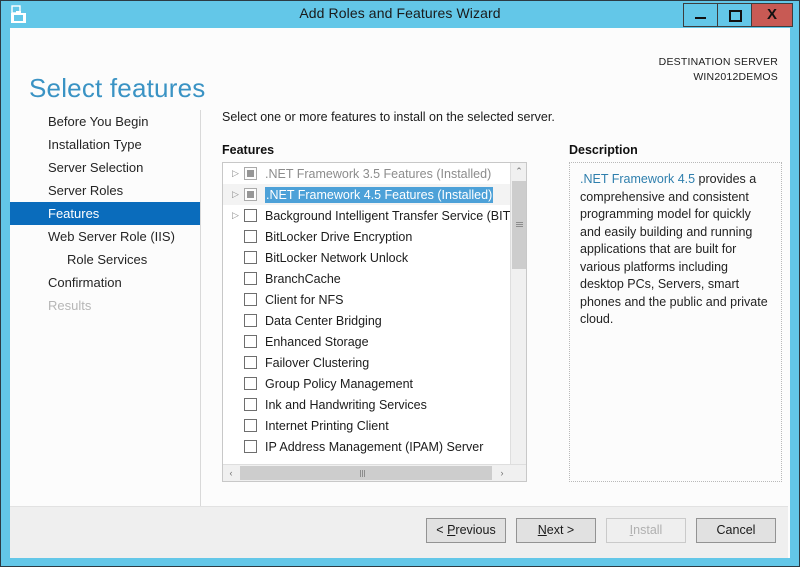 This screenshot has width=800, height=567. I want to click on sidebar-item-server-selection: Server Selection, so click(105, 167).